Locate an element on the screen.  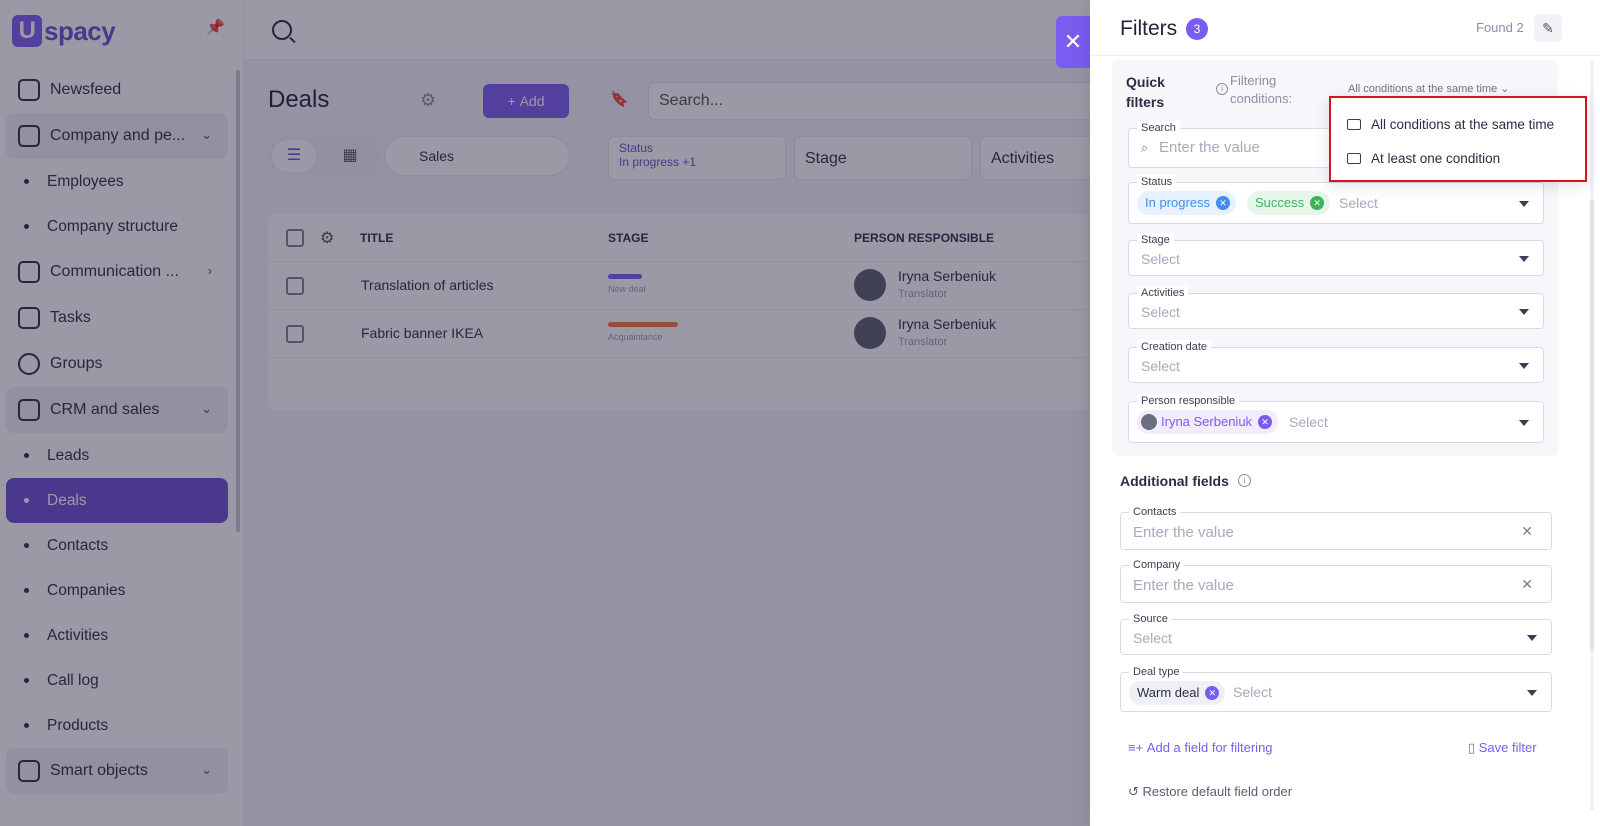
add-list-icon: ≡+ is located at coordinates (1137, 747).